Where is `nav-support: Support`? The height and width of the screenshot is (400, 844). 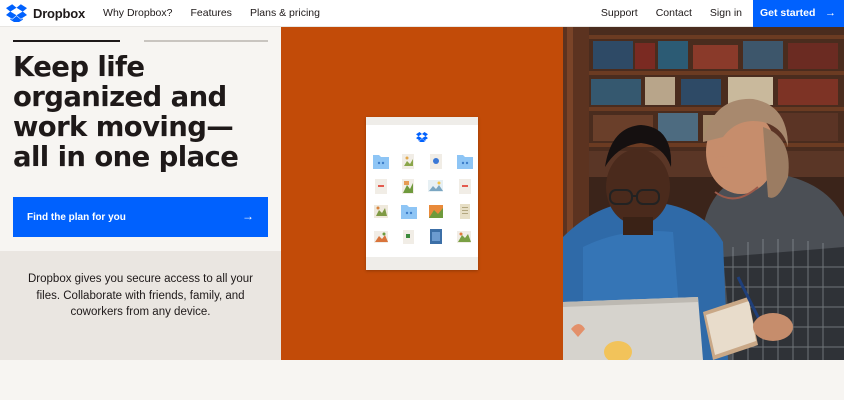 nav-support: Support is located at coordinates (619, 13).